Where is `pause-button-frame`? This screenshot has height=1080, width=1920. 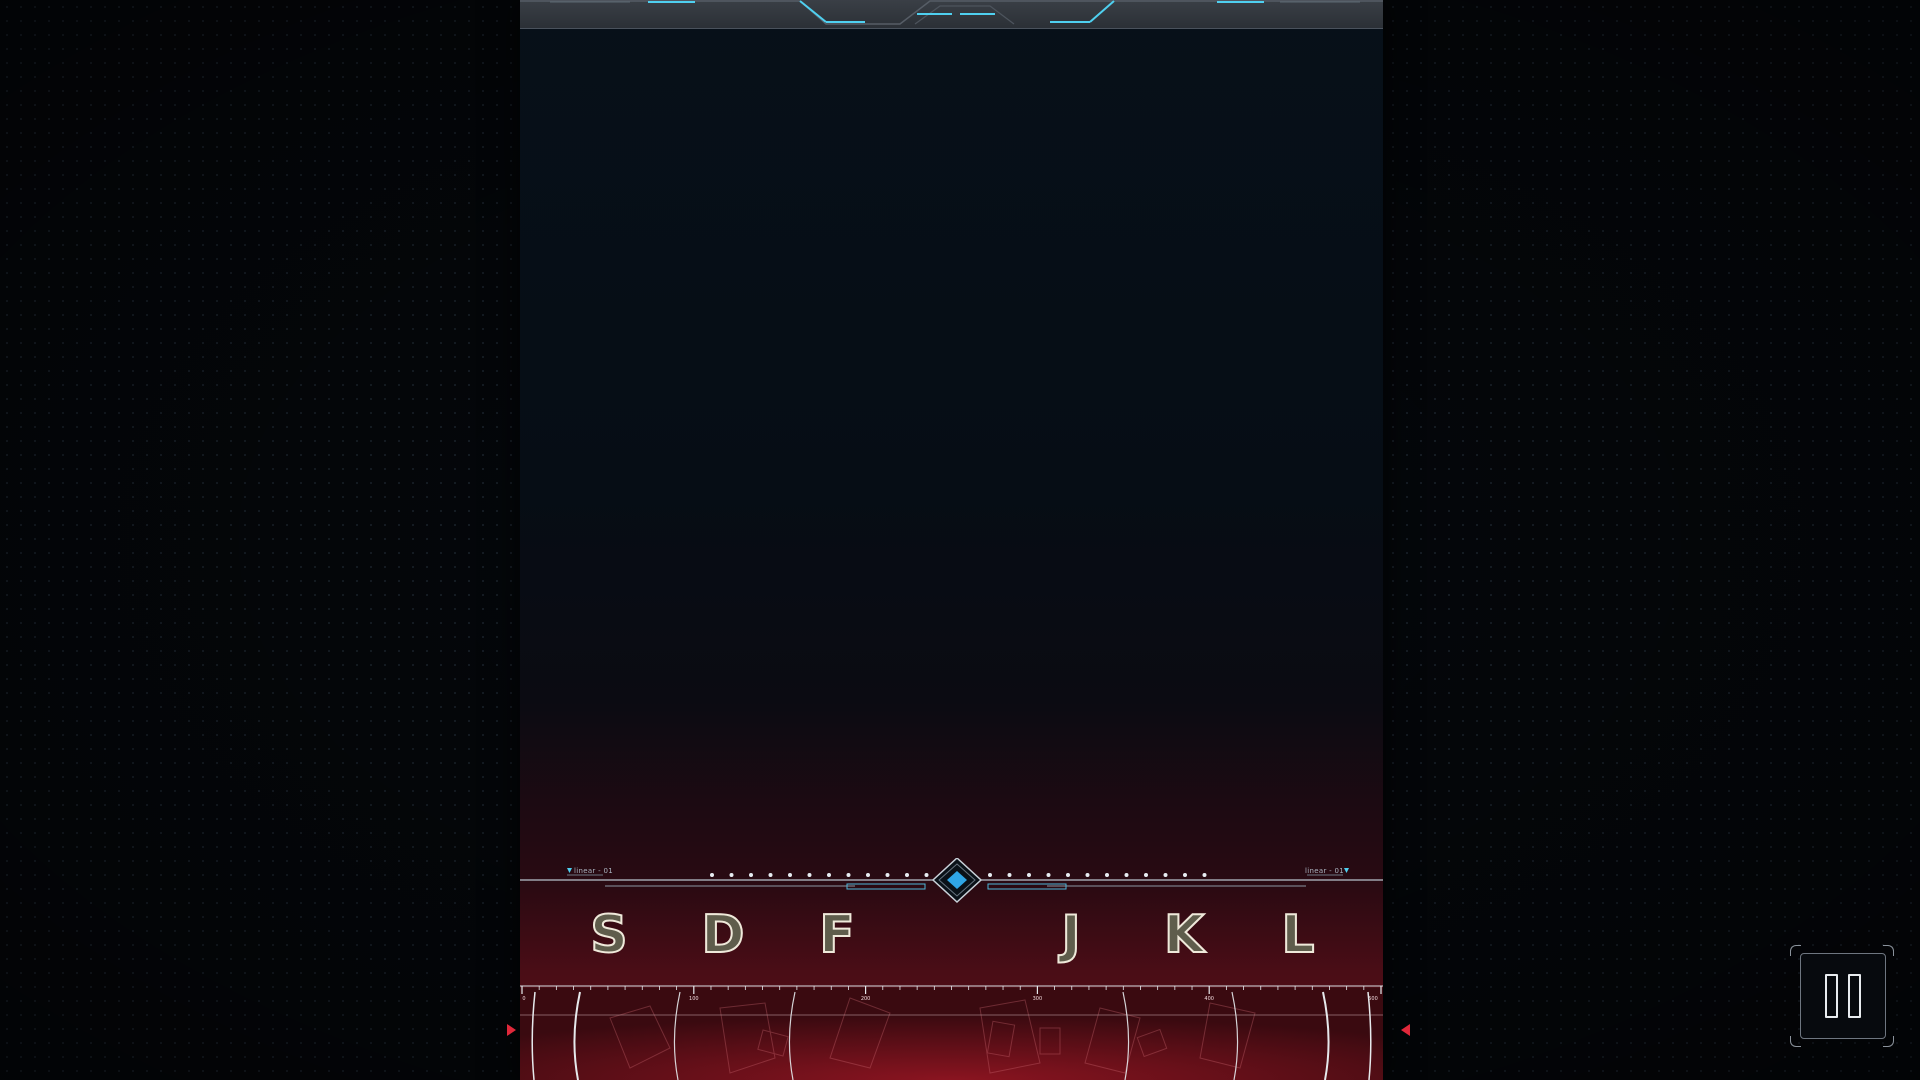
pause-button-frame is located at coordinates (1842, 996).